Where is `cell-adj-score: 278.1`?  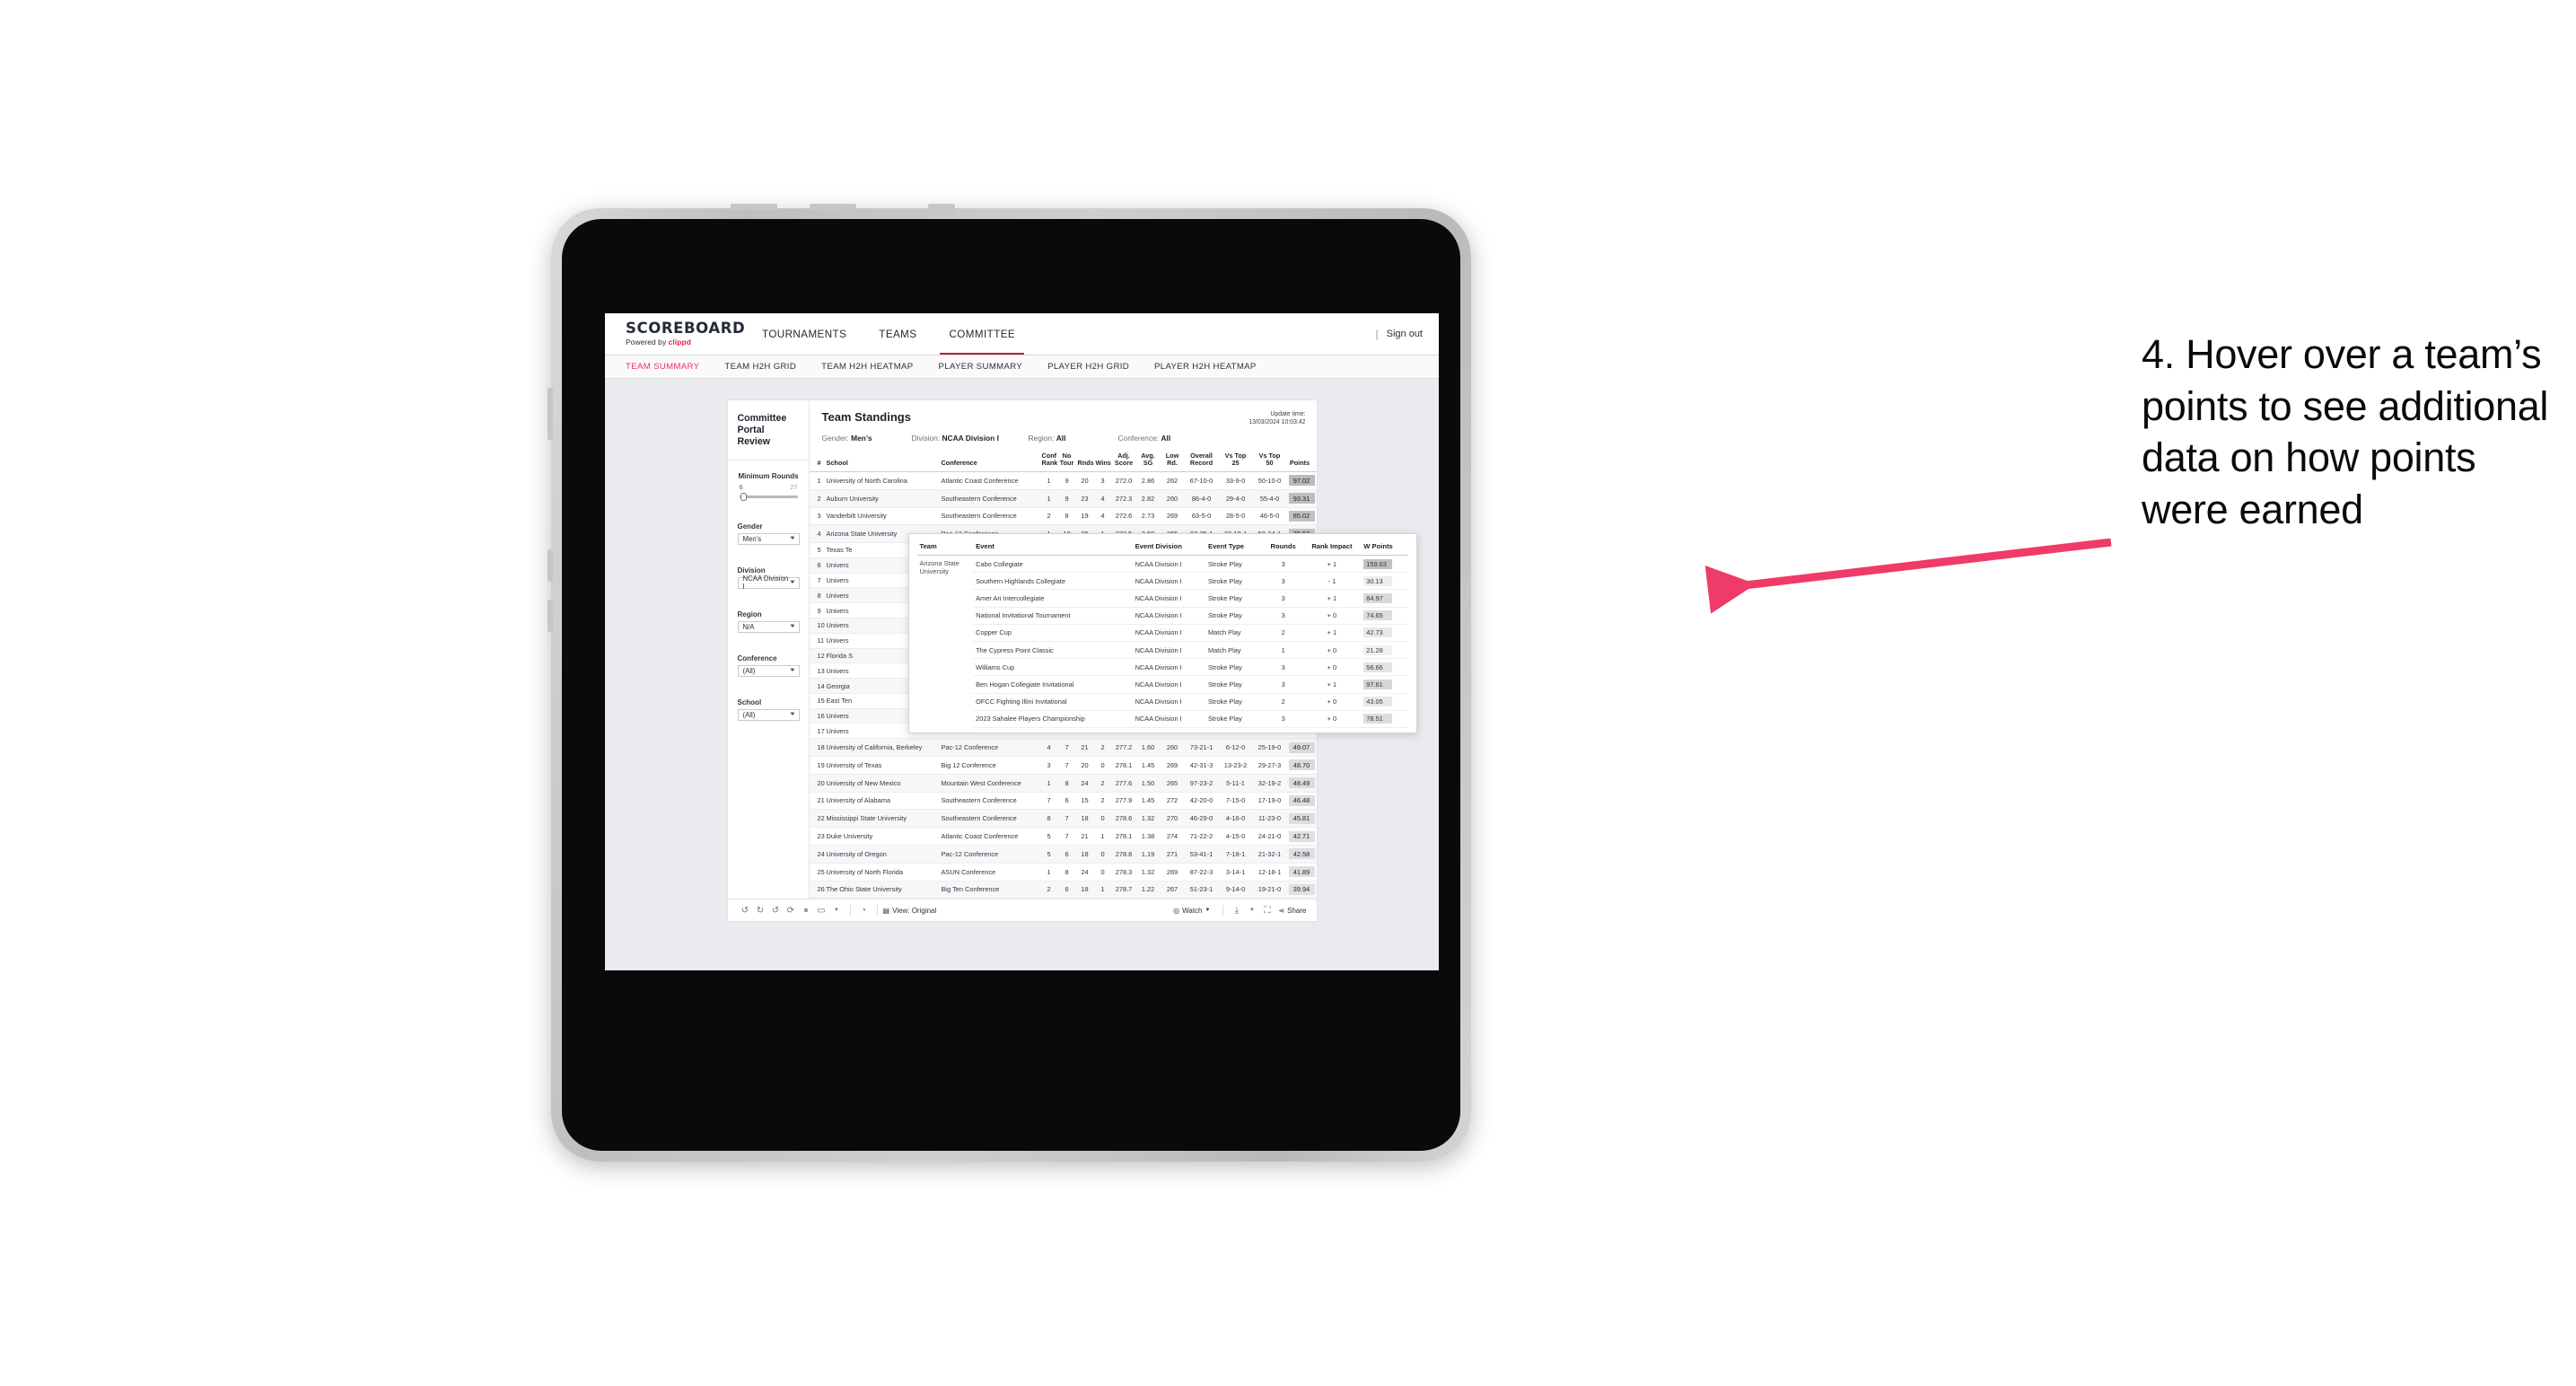 cell-adj-score: 278.1 is located at coordinates (1123, 766).